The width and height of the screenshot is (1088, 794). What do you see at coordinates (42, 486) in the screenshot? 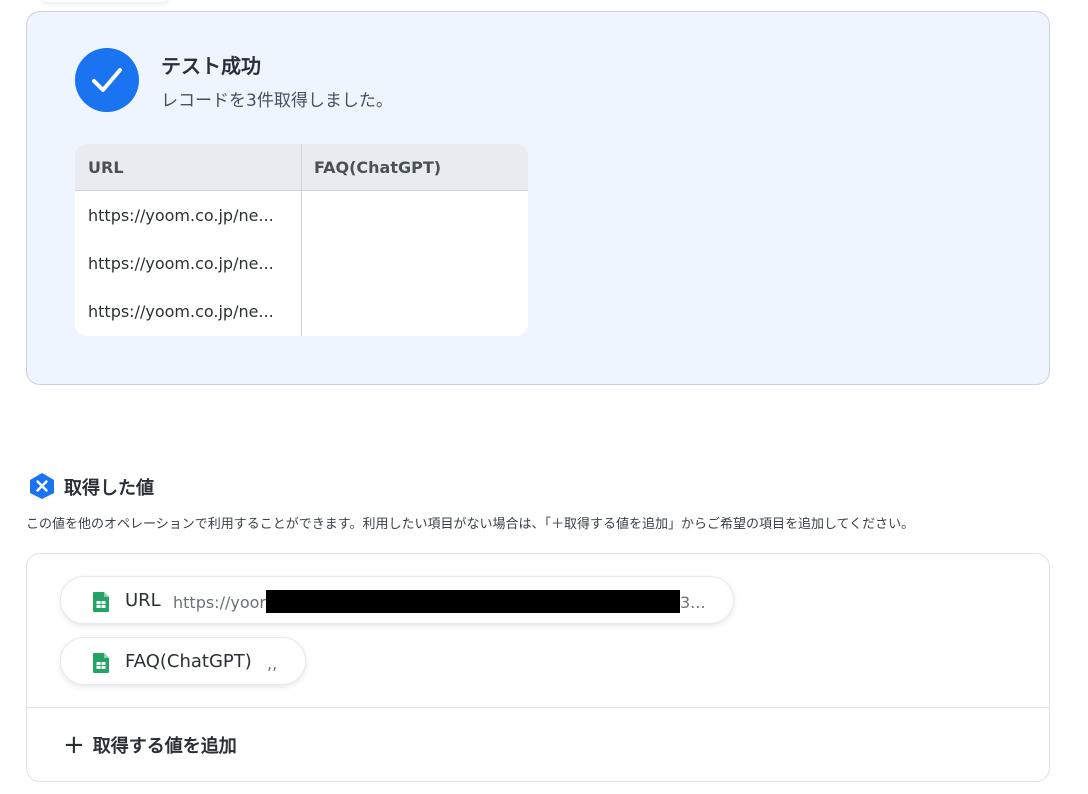
I see `yoom-logo-icon` at bounding box center [42, 486].